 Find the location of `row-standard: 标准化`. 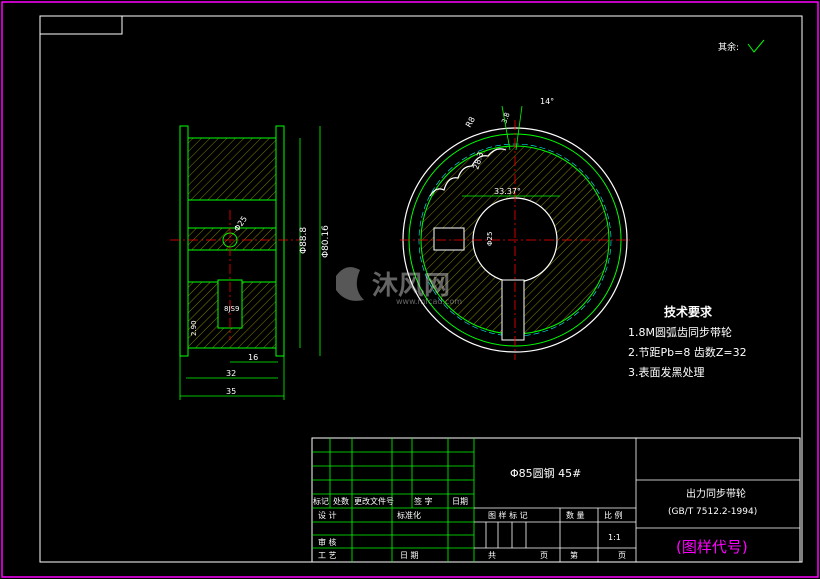

row-standard: 标准化 is located at coordinates (409, 515).